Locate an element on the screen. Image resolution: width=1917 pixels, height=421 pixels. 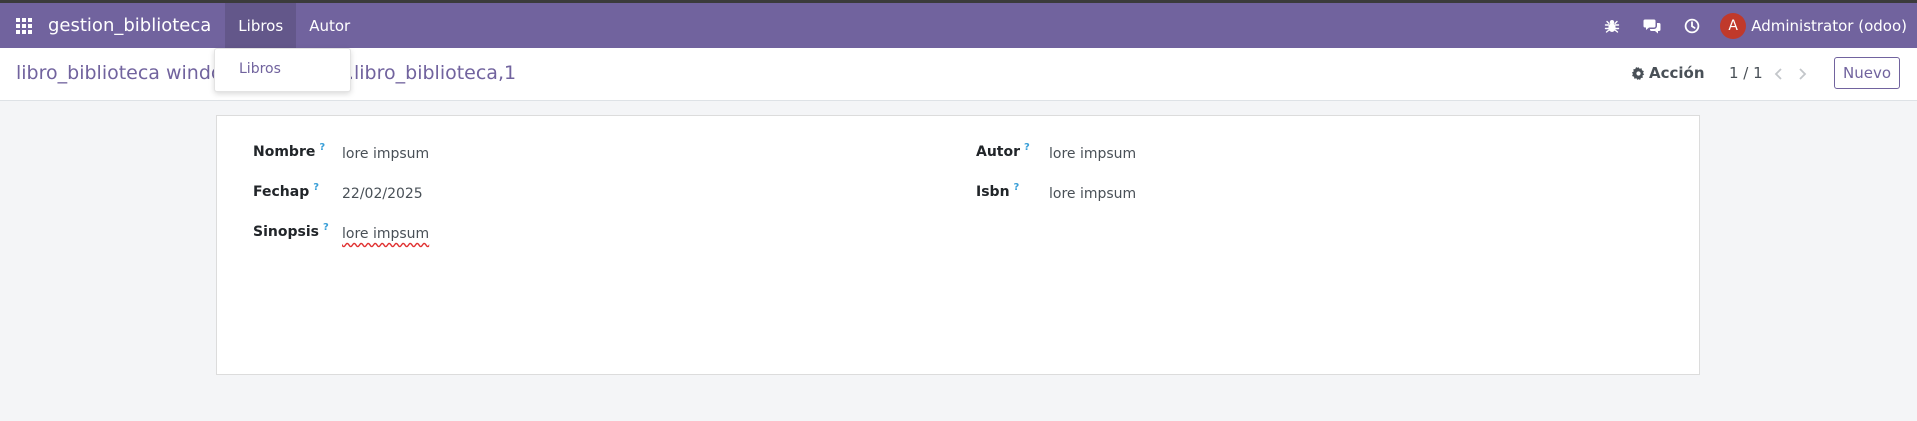
user-name: Administrator (odoo) is located at coordinates (1829, 25).